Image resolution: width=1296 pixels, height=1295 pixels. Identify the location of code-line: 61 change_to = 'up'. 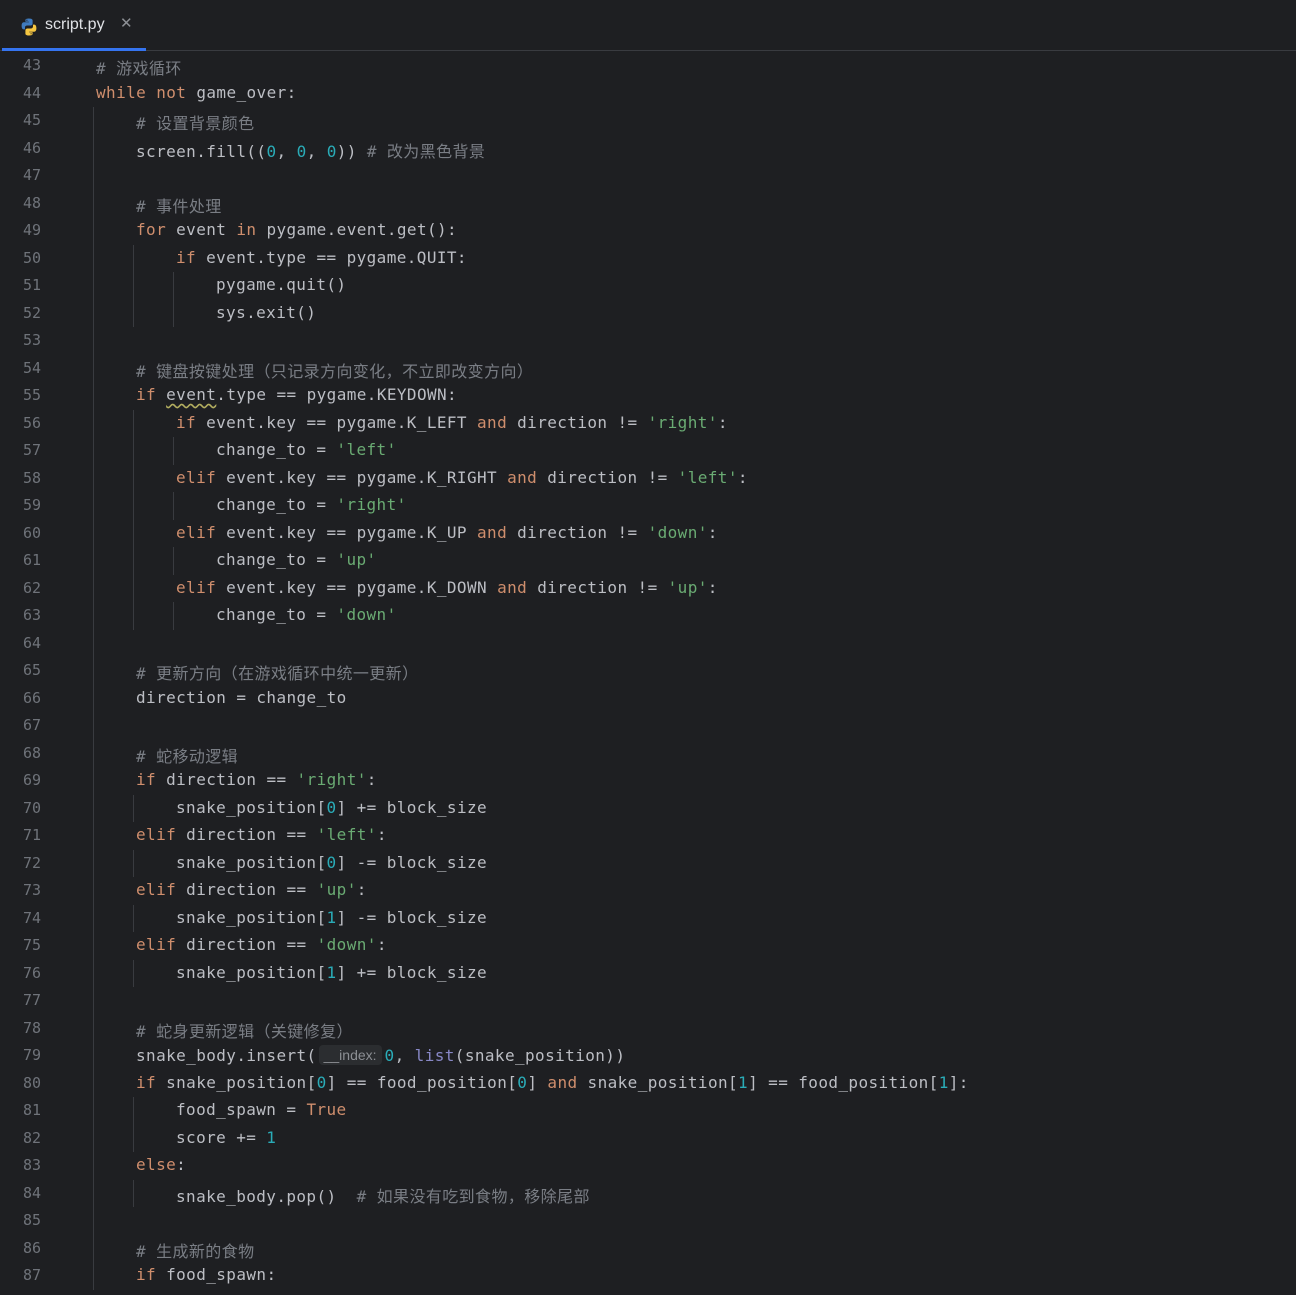
(648, 561).